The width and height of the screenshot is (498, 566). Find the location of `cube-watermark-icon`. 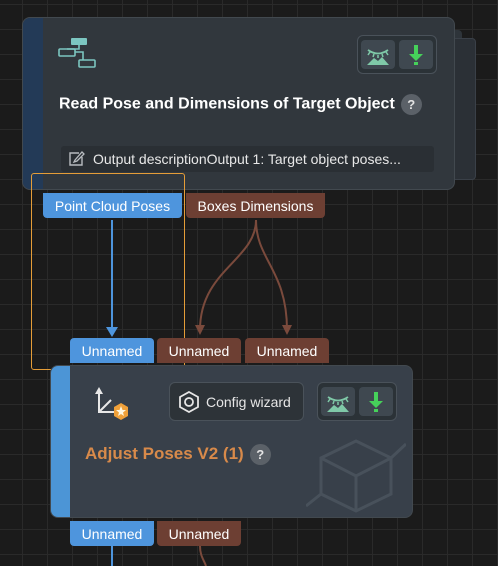

cube-watermark-icon is located at coordinates (356, 476).